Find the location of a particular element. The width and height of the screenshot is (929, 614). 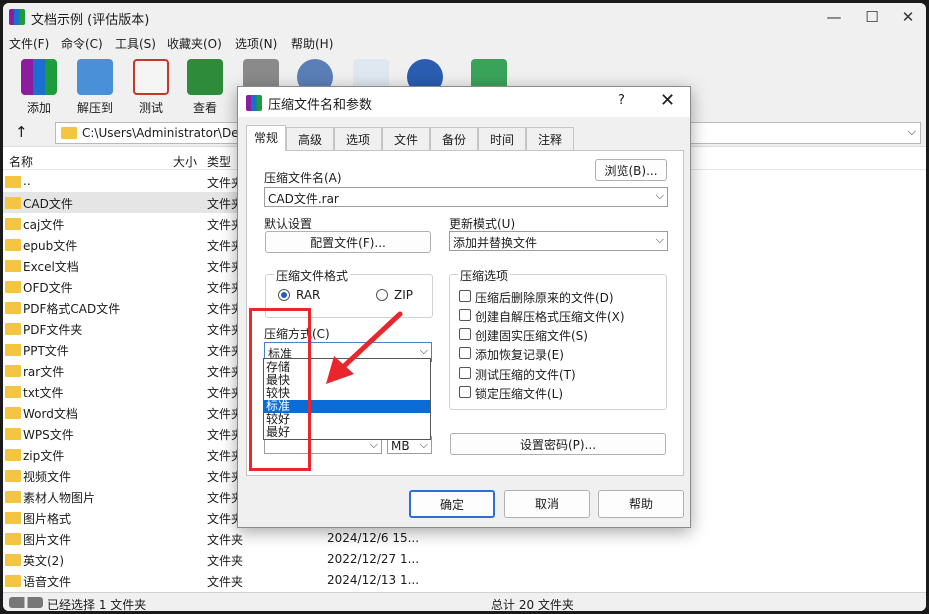

menu-bar: 文件(F) 命令(C) 工具(S) 收藏夹(O) 选项(N) 帮助(H) is located at coordinates (464, 42).